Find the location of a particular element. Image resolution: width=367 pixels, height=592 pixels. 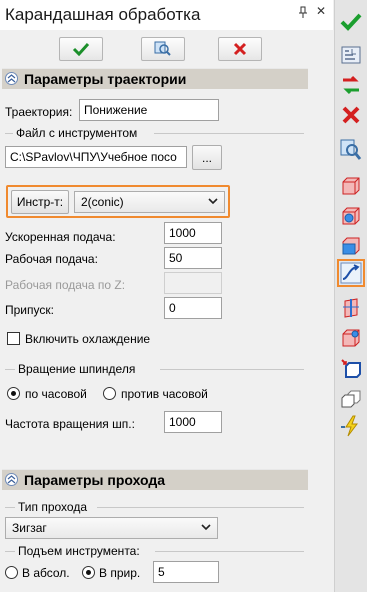

curve-tool-selected is located at coordinates (351, 273).